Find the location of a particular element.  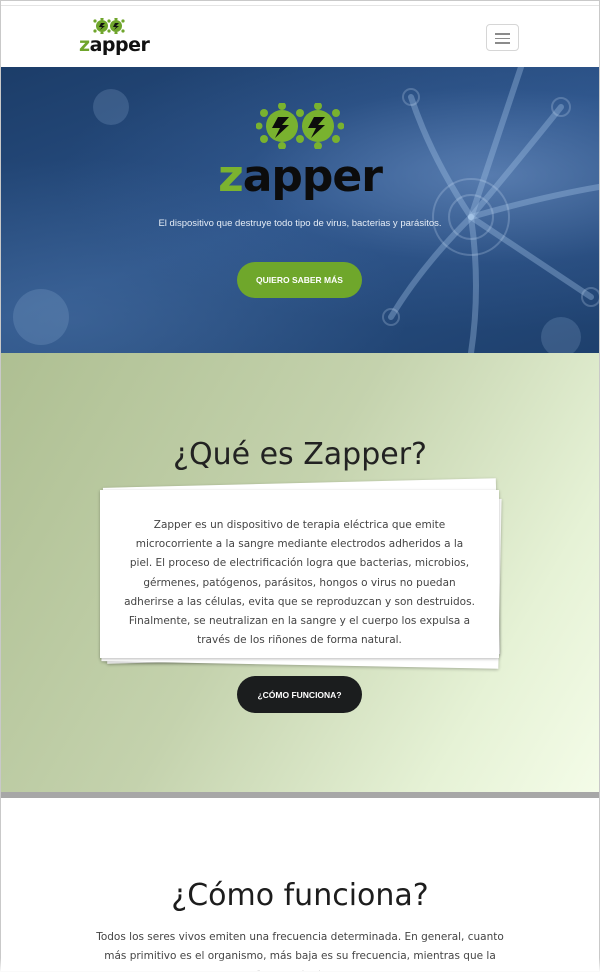

hero-logo: zapper is located at coordinates (300, 153).